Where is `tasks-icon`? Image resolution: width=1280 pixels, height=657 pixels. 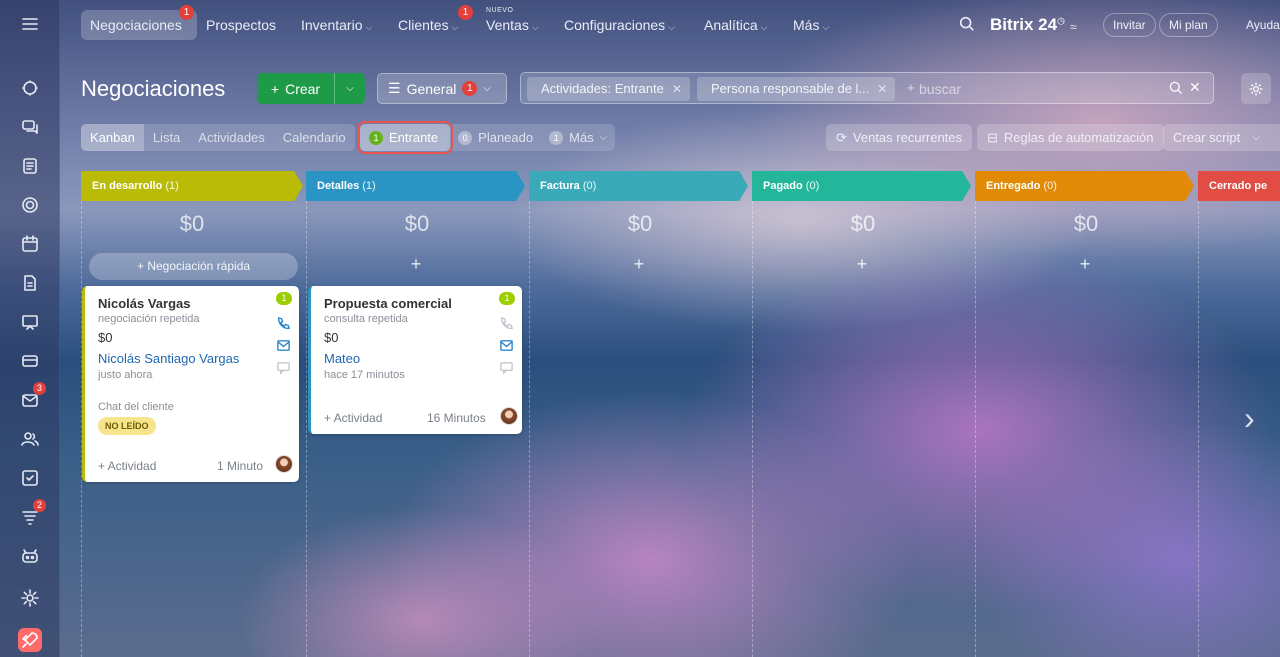 tasks-icon is located at coordinates (30, 478).